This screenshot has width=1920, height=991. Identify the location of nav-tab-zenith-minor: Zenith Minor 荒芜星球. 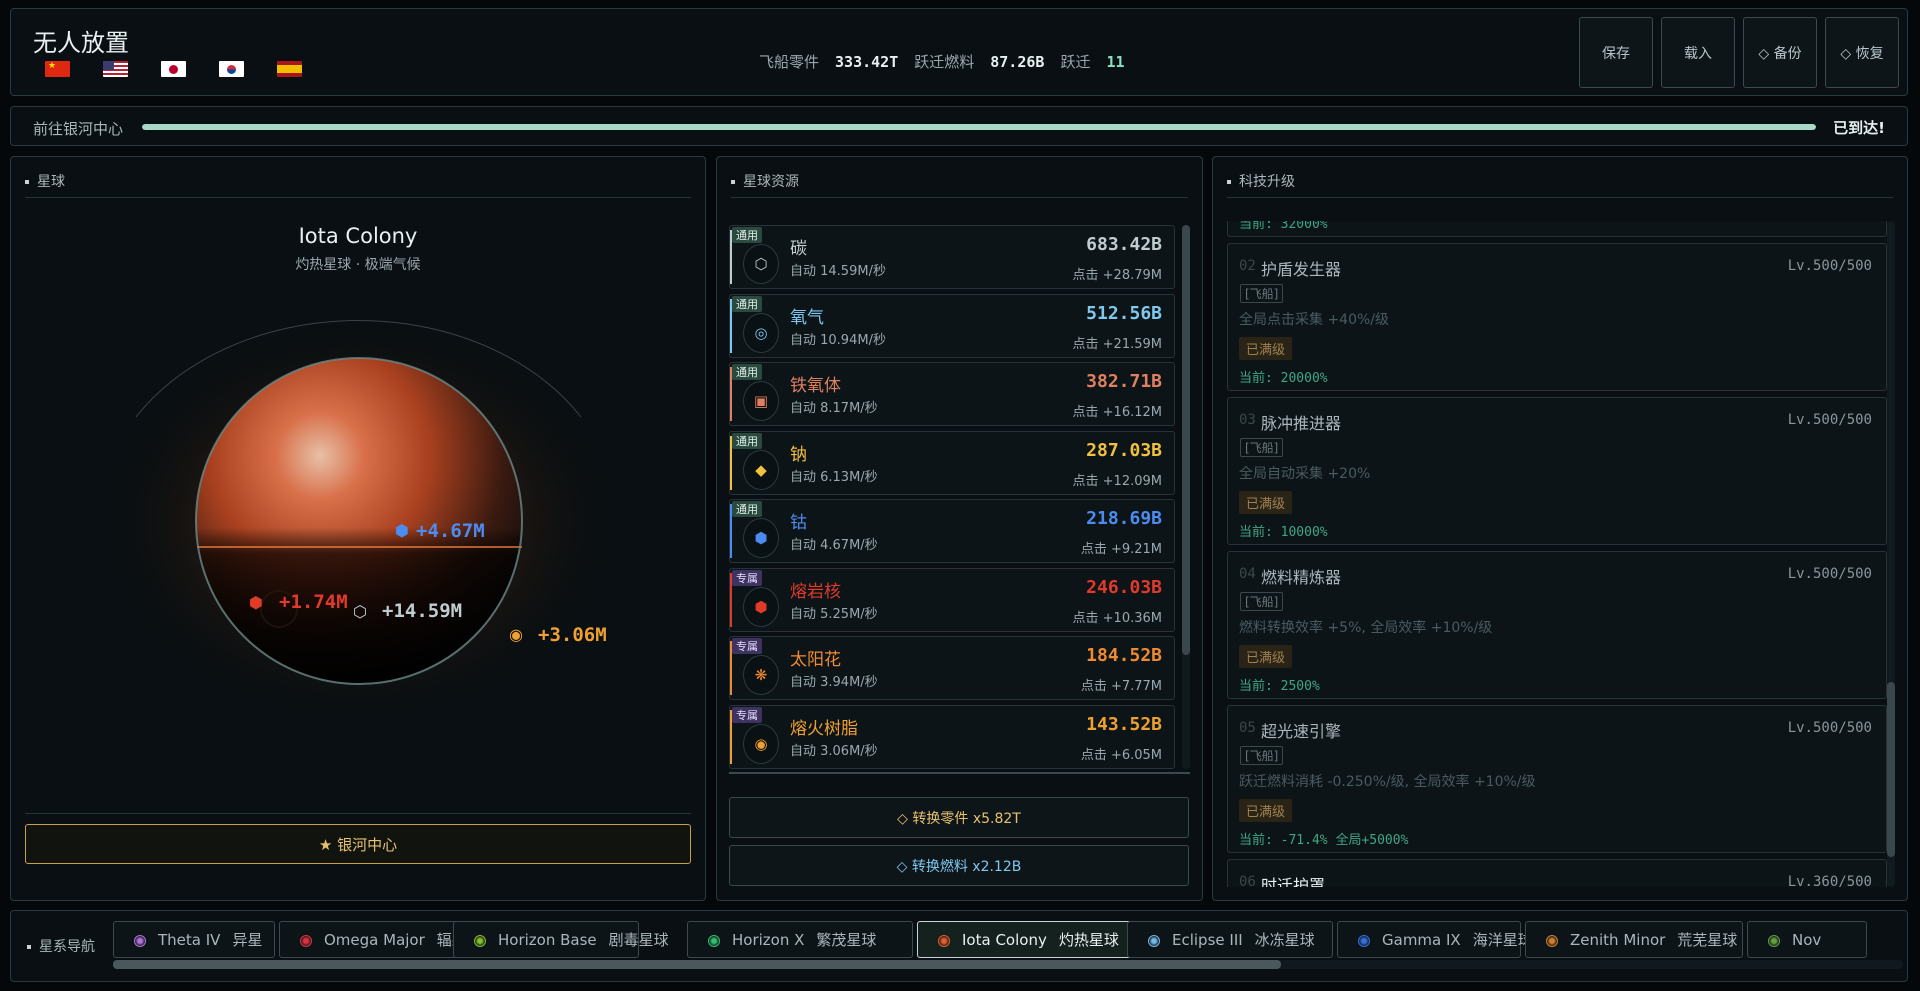
(1634, 939).